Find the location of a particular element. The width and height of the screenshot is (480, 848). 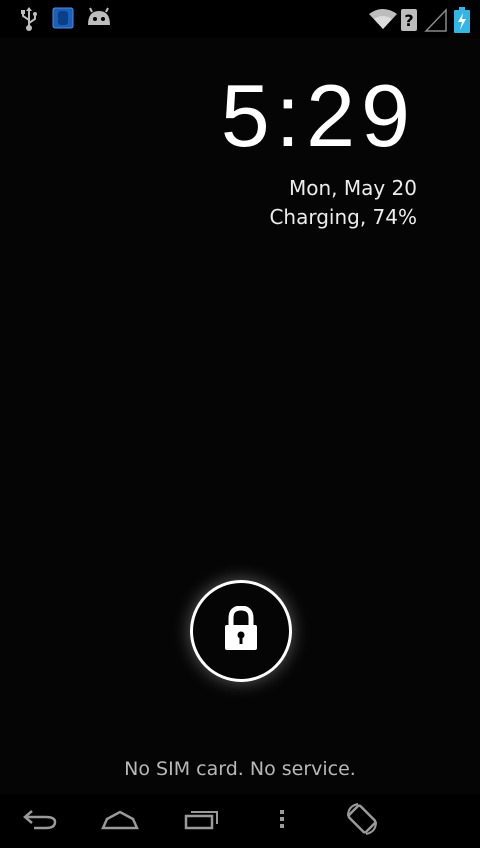

unlock-handle is located at coordinates (241, 631).